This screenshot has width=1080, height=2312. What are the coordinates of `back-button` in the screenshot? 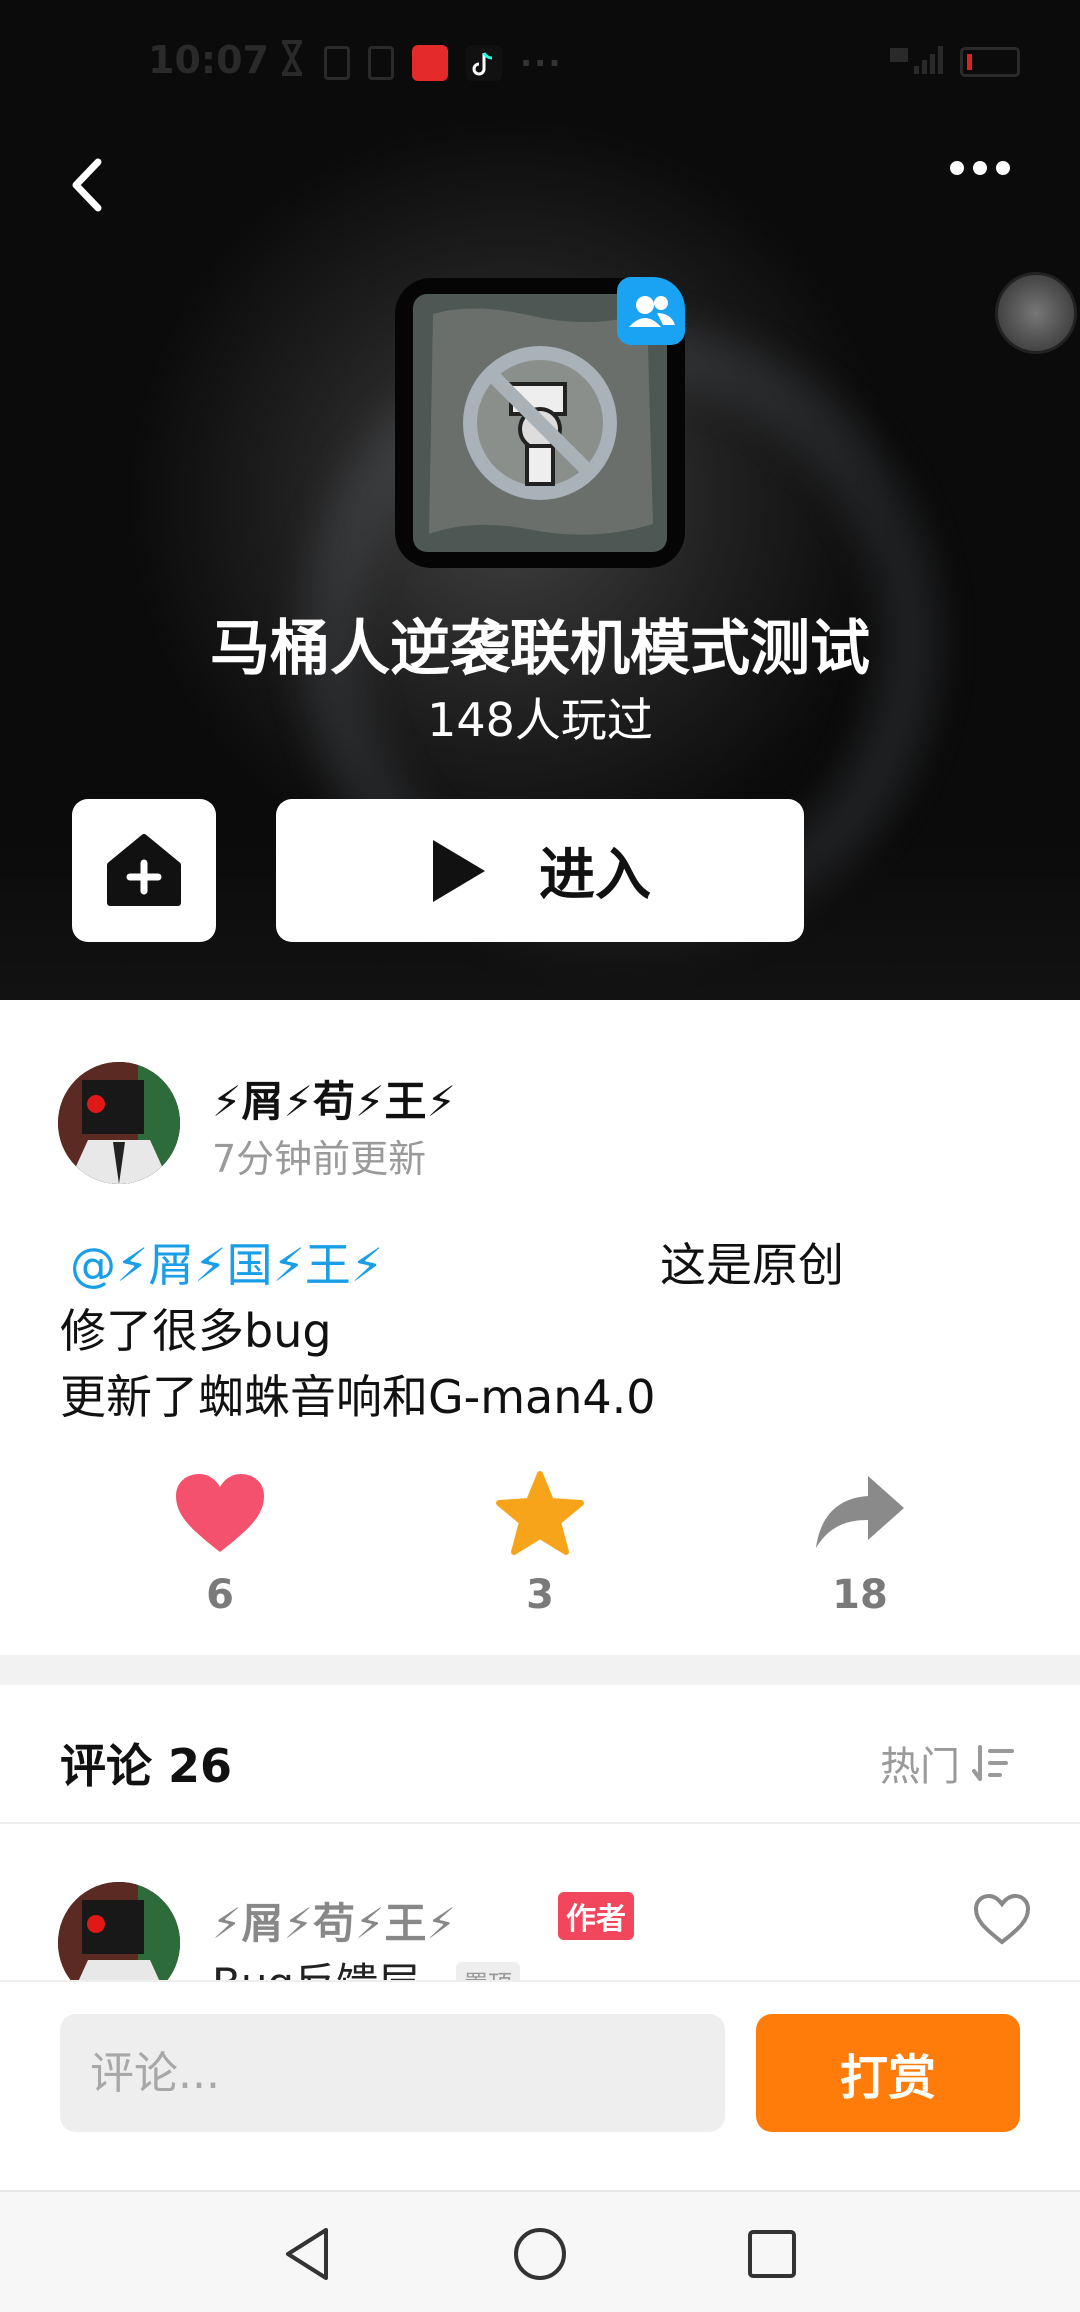 It's located at (91, 185).